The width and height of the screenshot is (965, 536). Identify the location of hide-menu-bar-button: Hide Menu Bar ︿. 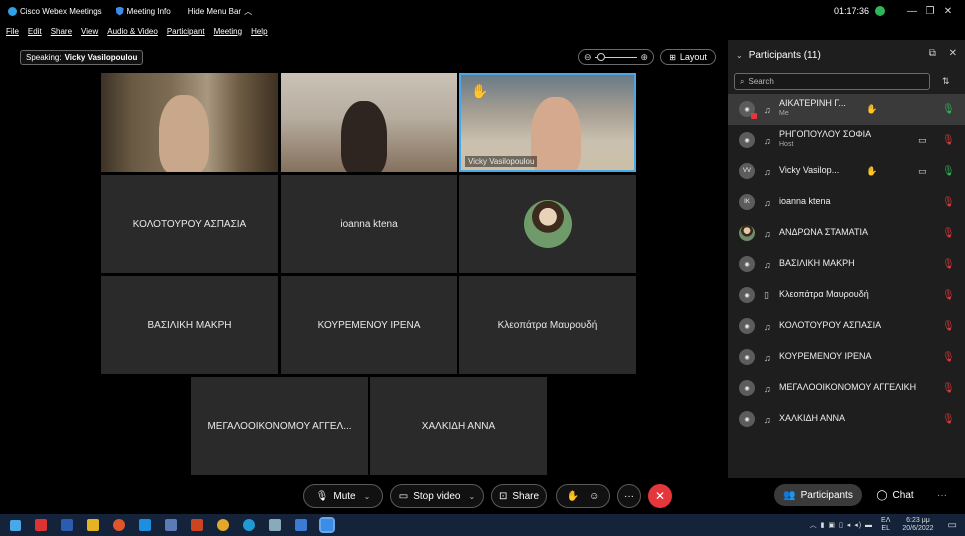
(218, 11).